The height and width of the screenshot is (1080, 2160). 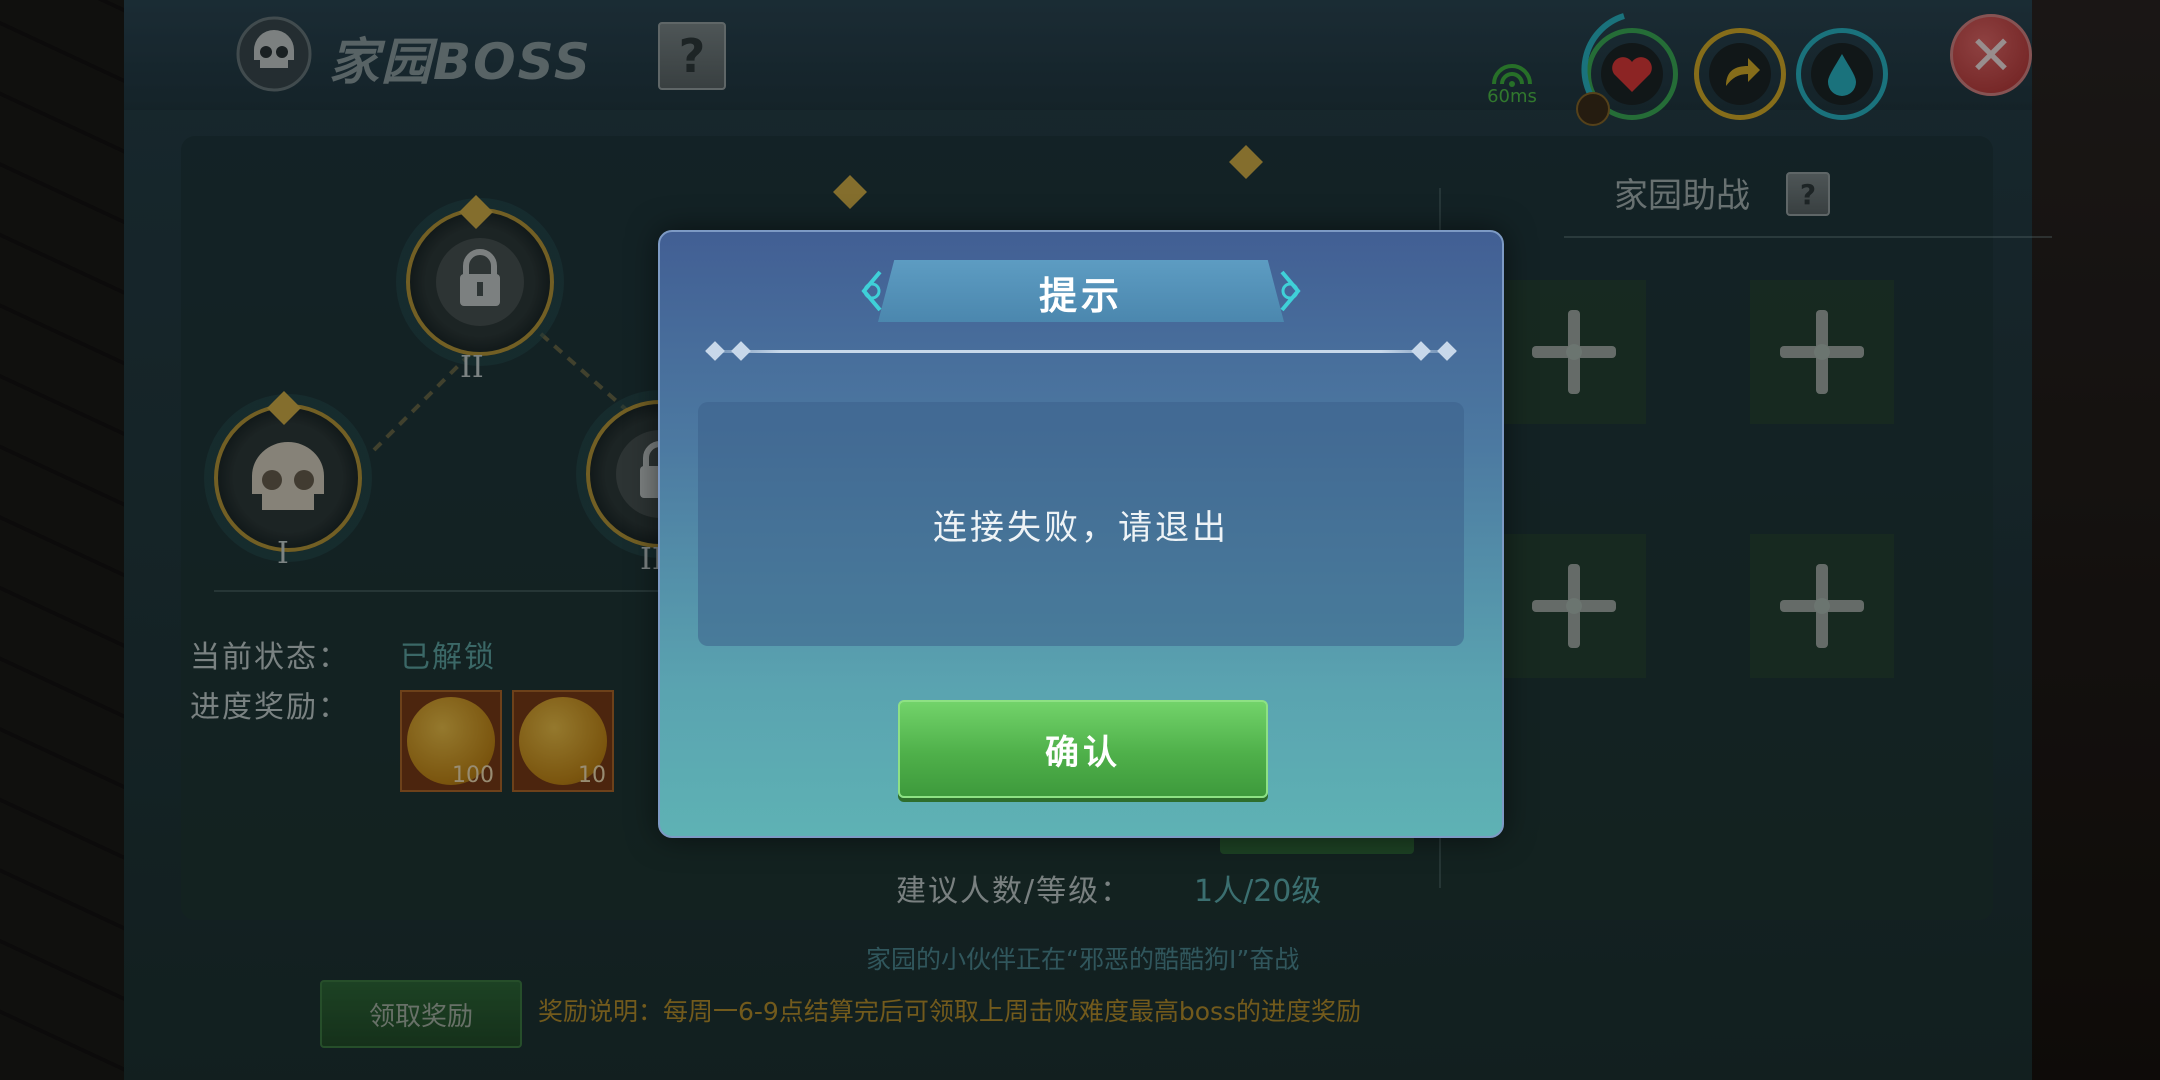 What do you see at coordinates (1080, 295) in the screenshot?
I see `dialog-title: 提示` at bounding box center [1080, 295].